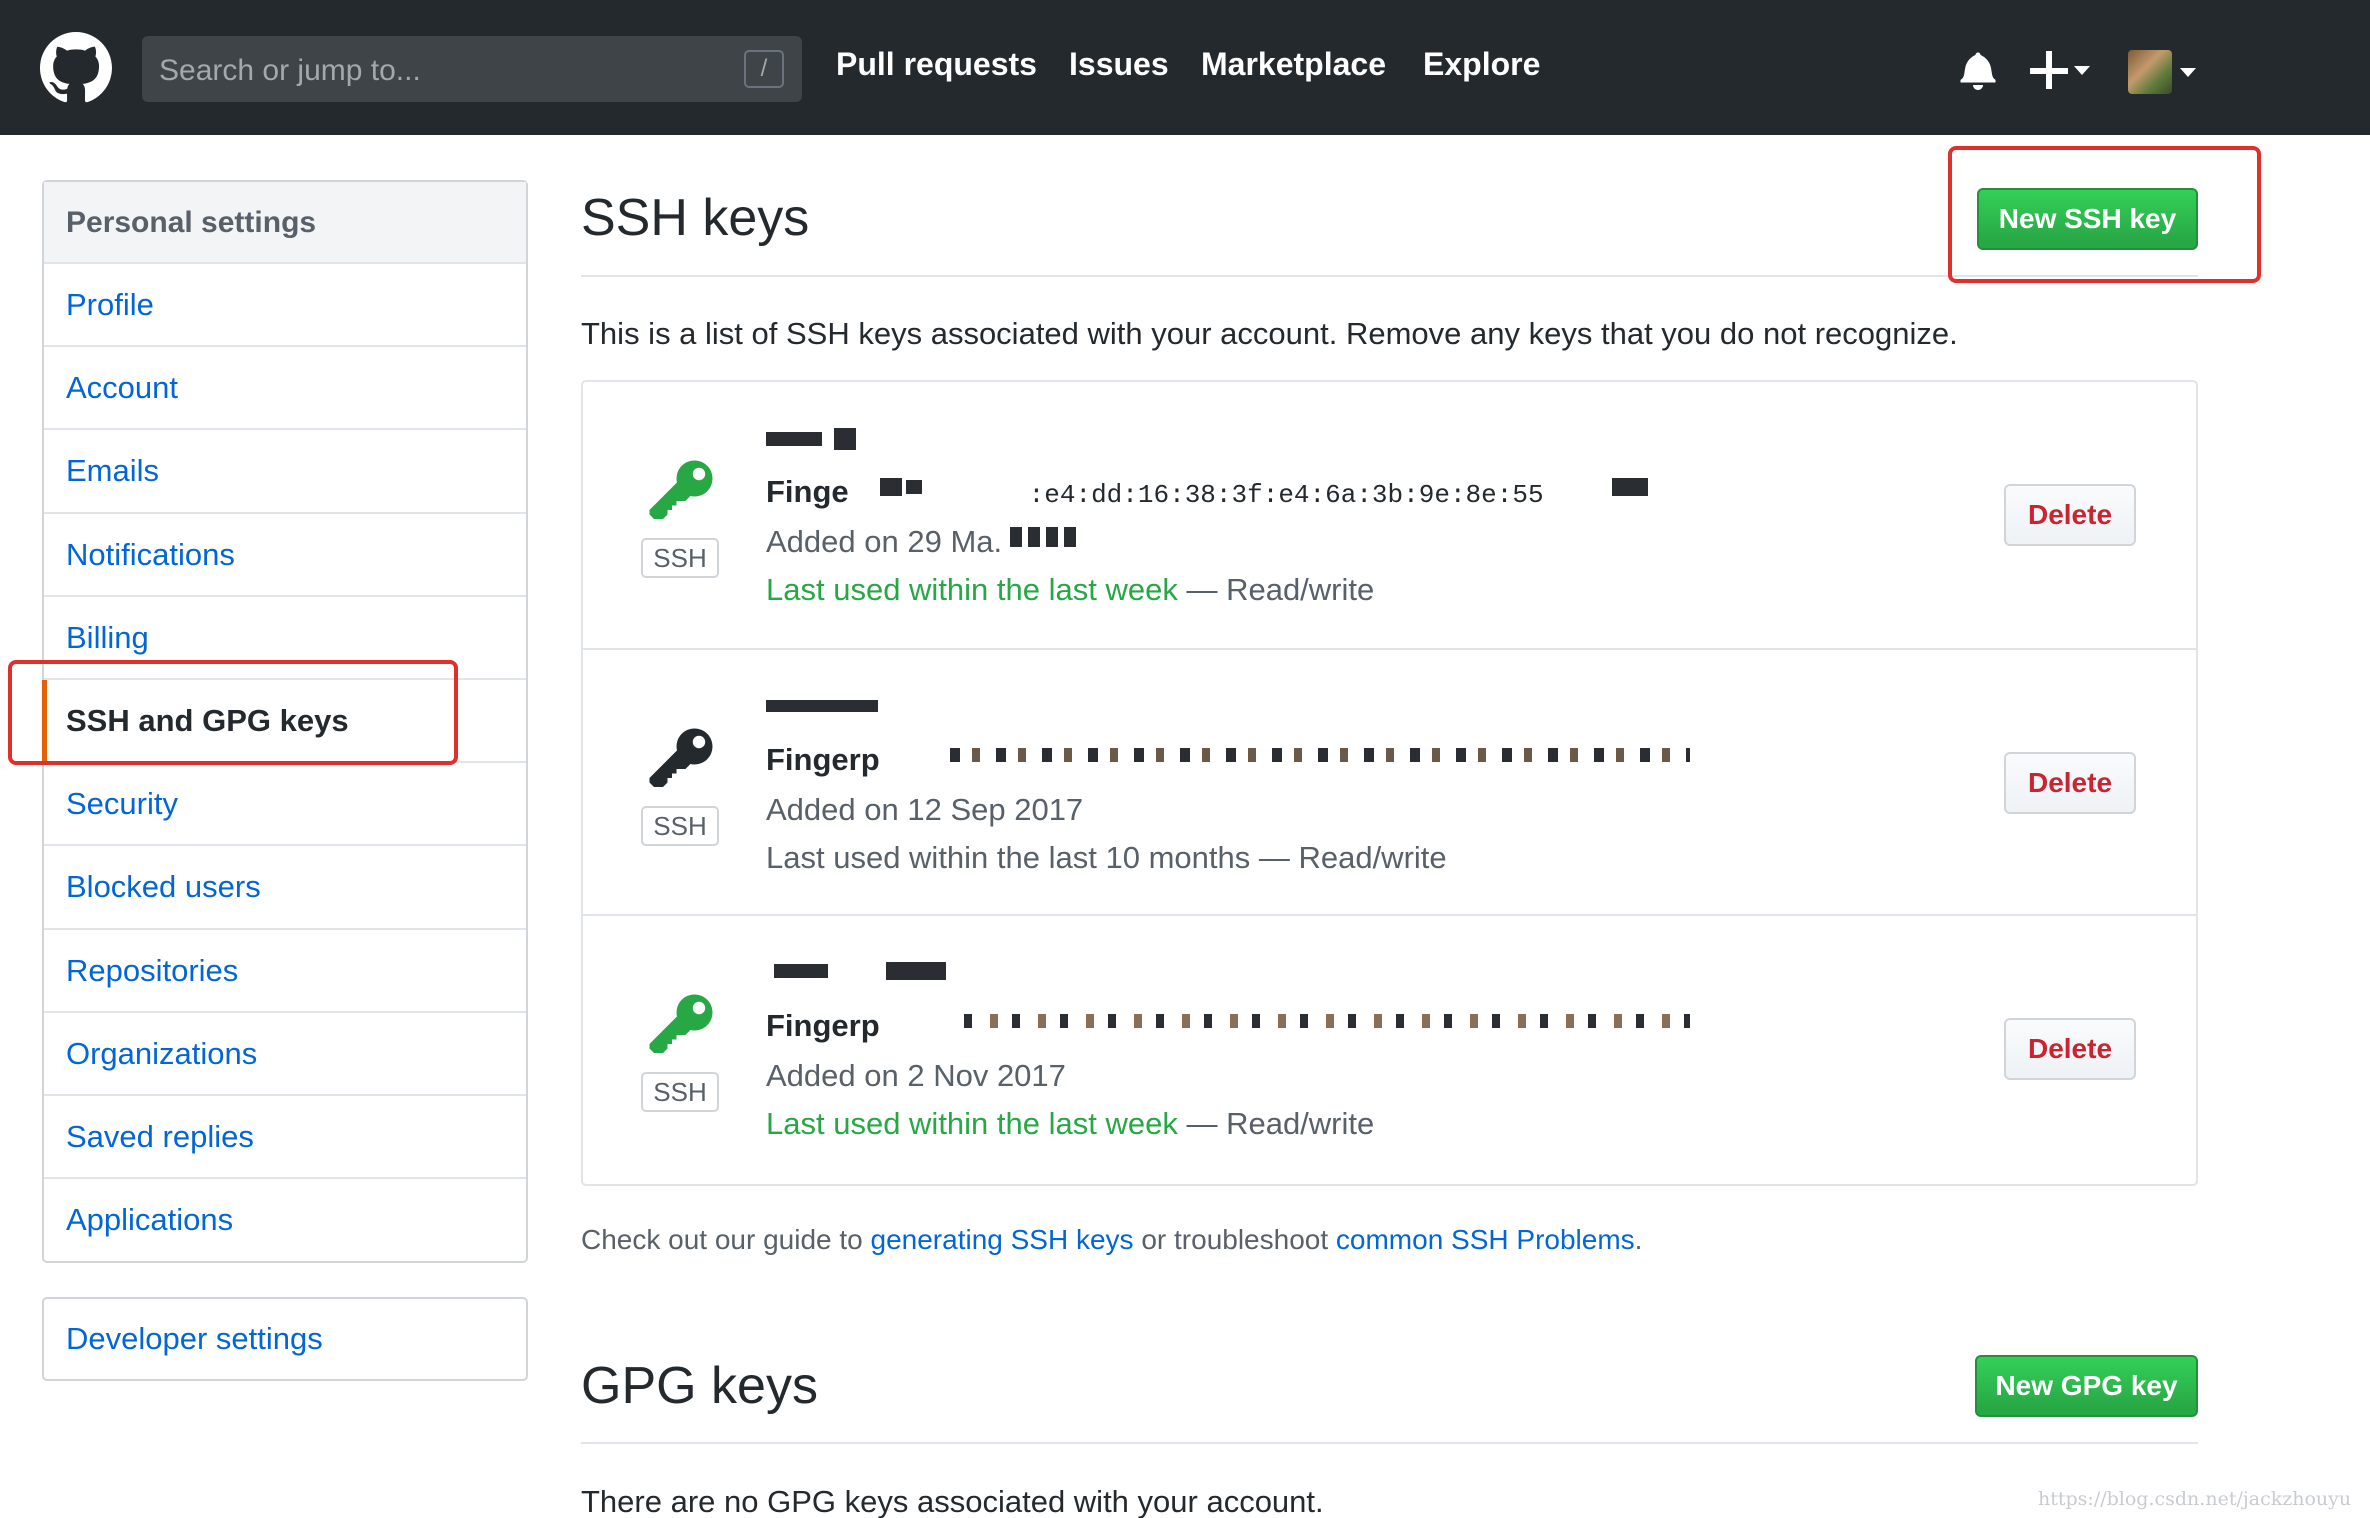 The image size is (2370, 1518). Describe the element at coordinates (285, 306) in the screenshot. I see `sidebar-item-profile: Profile` at that location.